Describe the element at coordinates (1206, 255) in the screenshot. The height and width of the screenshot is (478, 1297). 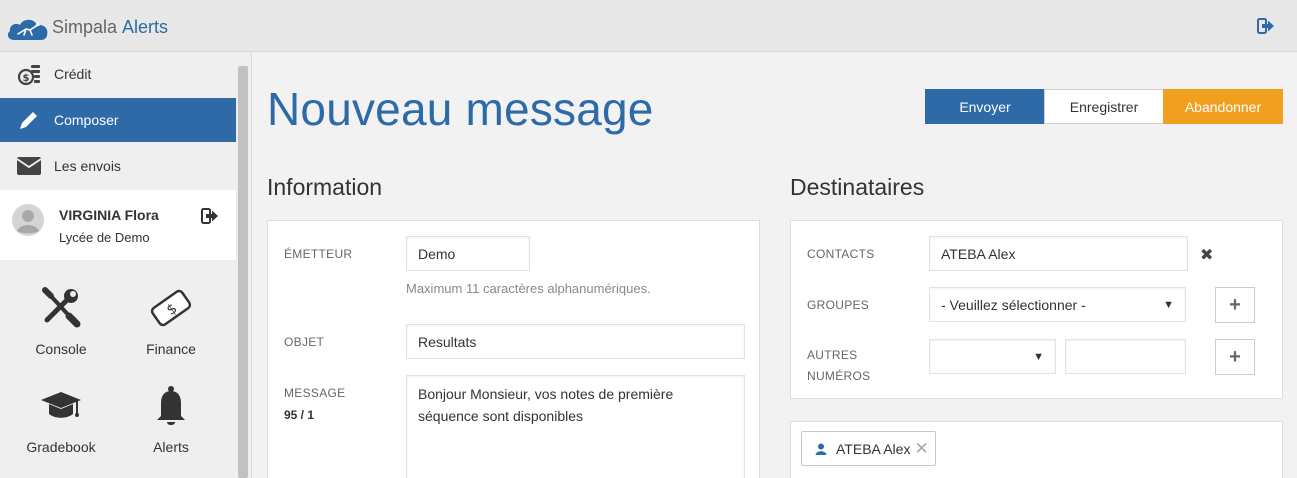
I see `clear-contacts-icon: ✖` at that location.